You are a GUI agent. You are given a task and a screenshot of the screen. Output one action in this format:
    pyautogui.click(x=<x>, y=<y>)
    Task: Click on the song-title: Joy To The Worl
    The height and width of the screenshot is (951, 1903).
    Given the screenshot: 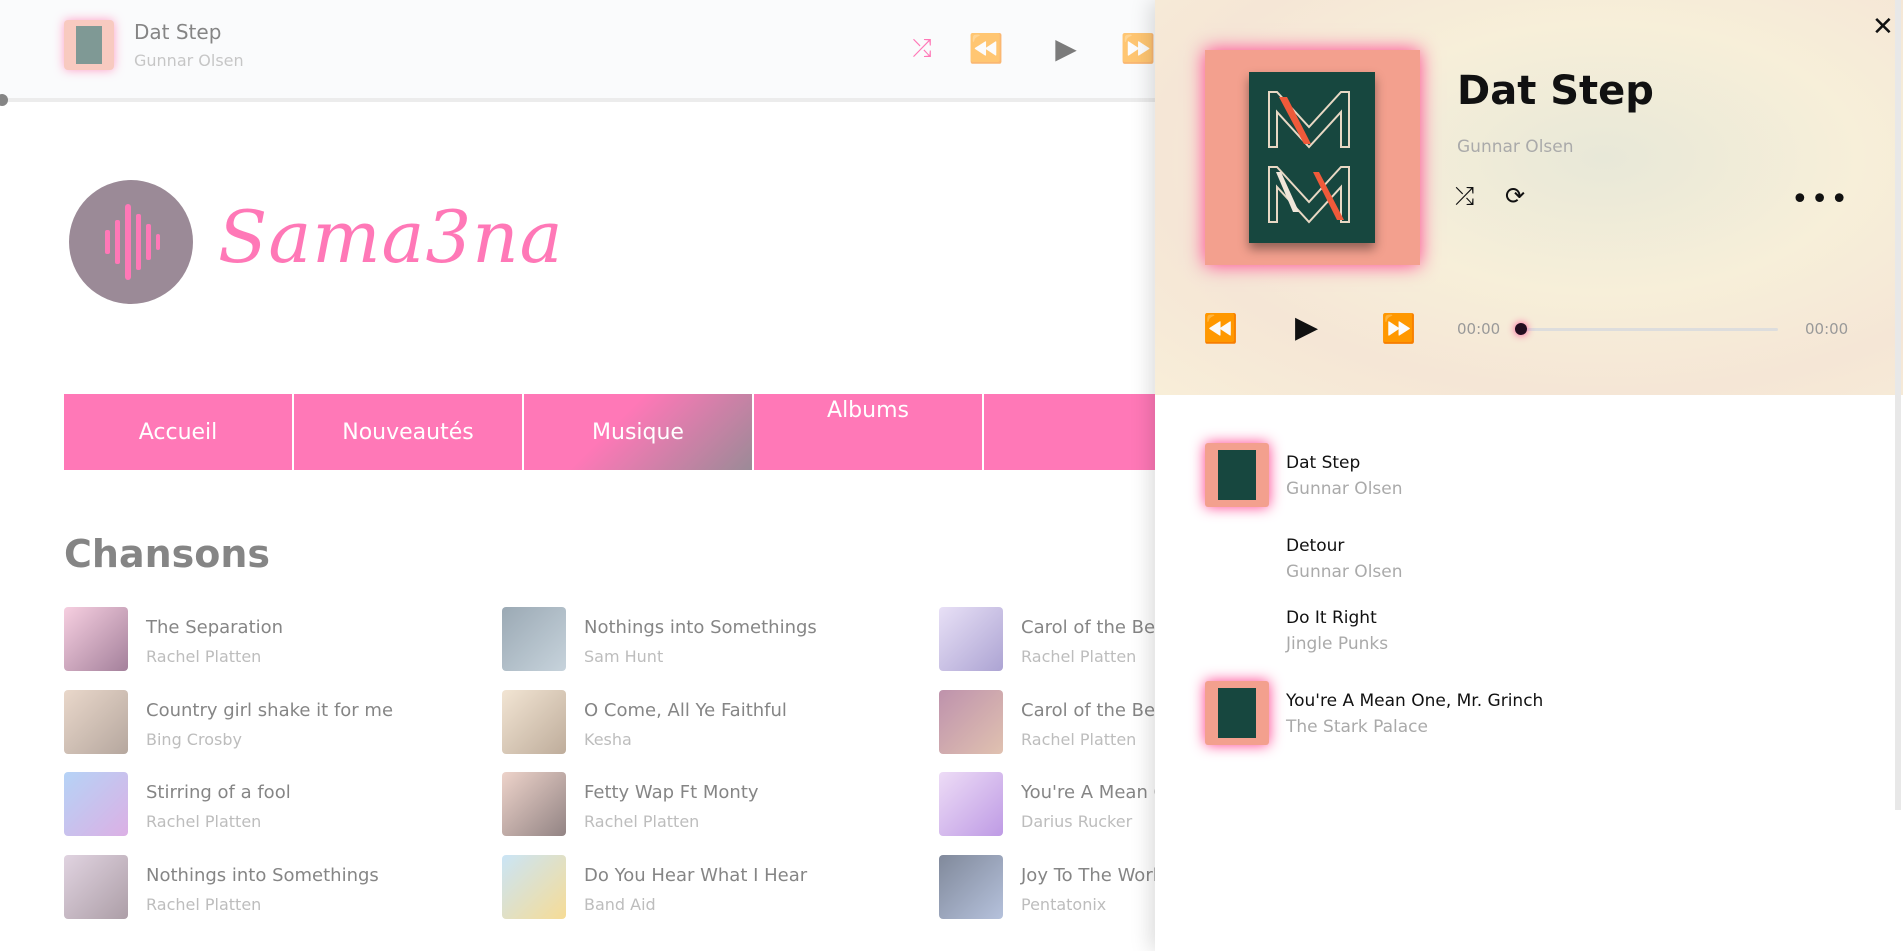 What is the action you would take?
    pyautogui.click(x=1088, y=875)
    